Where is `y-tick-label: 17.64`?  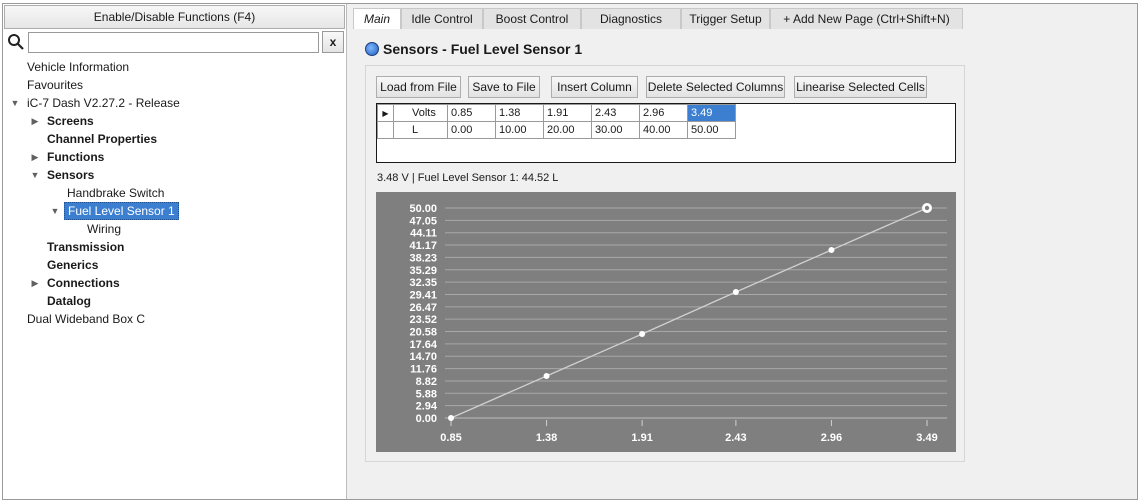
y-tick-label: 17.64 is located at coordinates (423, 345).